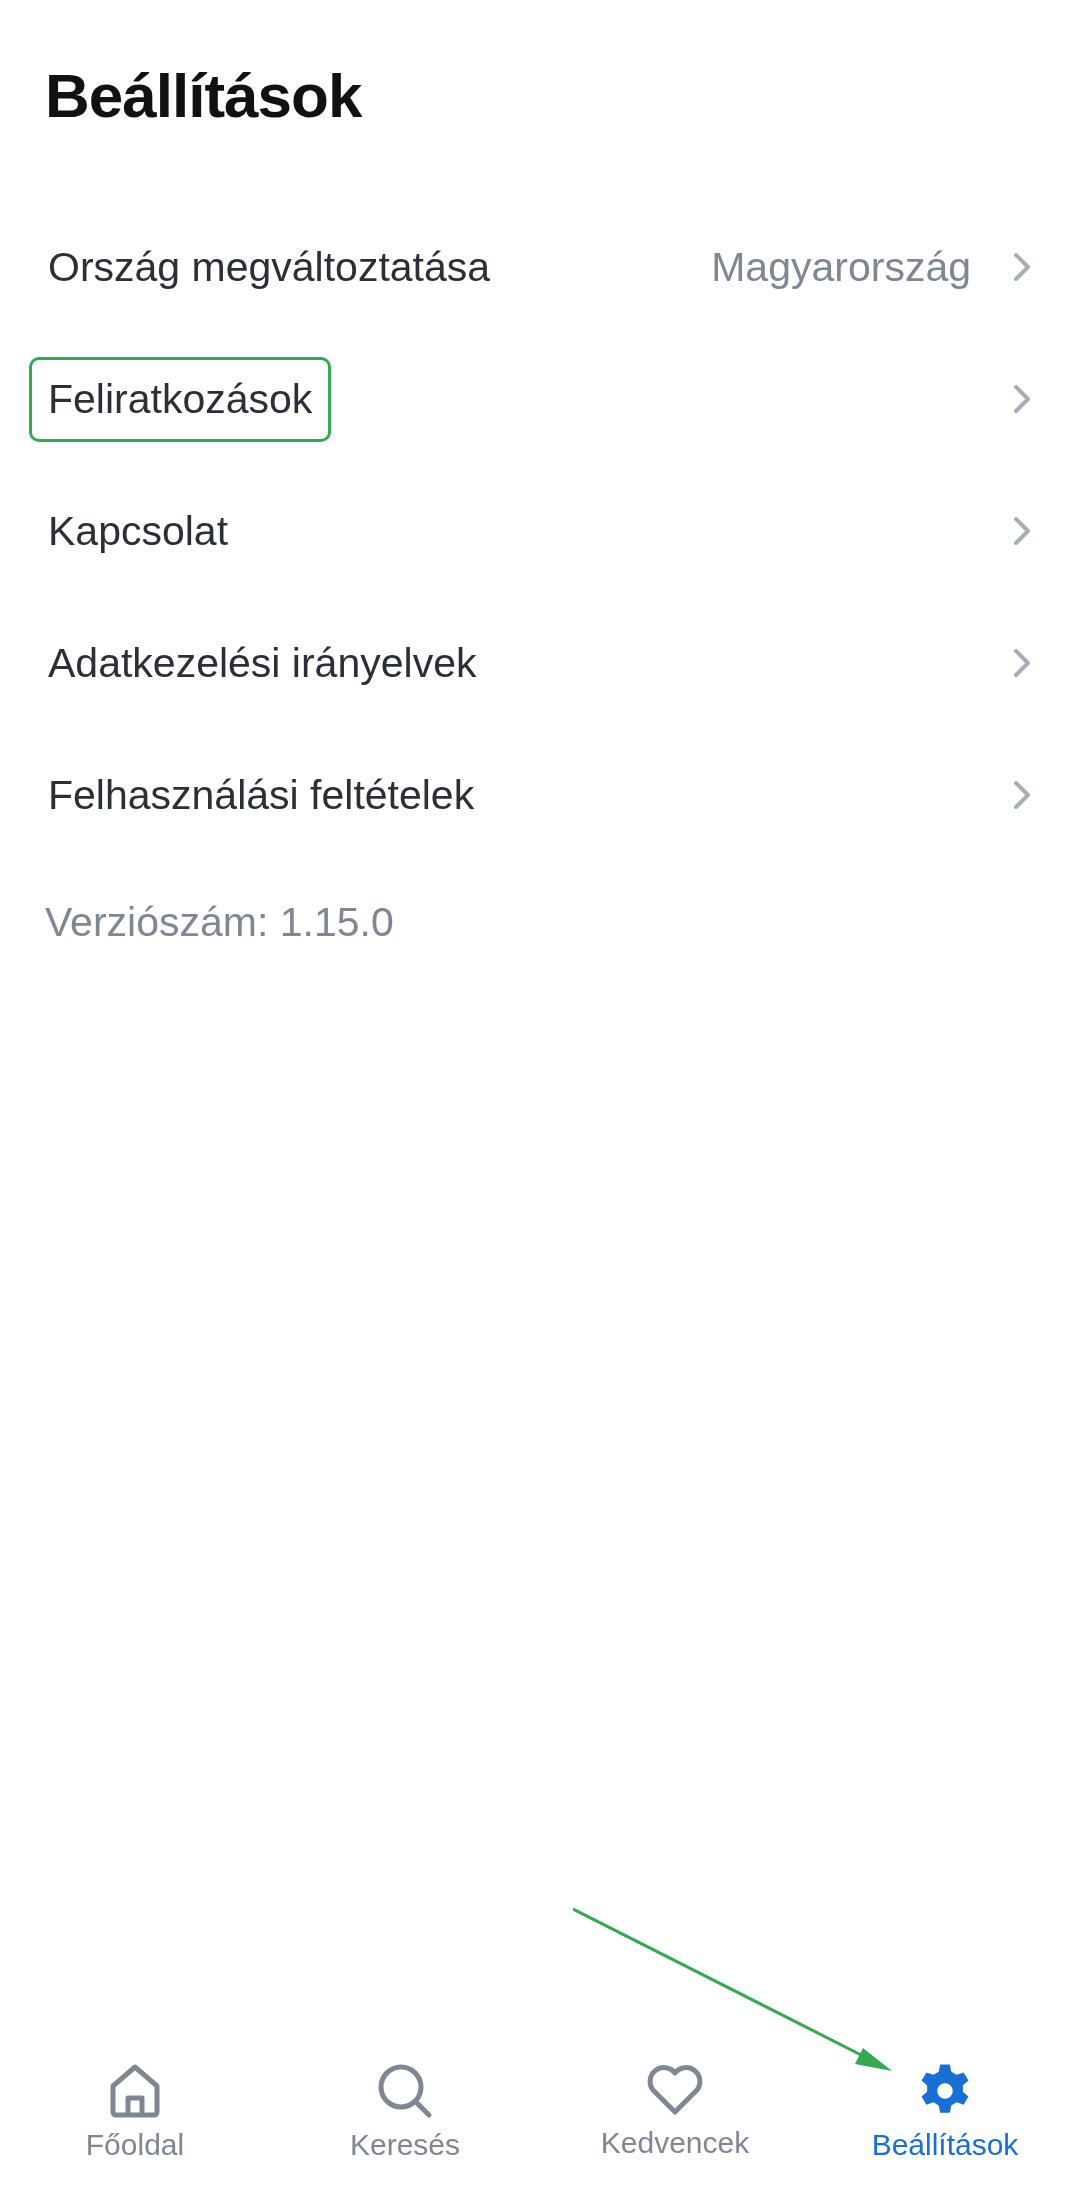 The image size is (1080, 2202). Describe the element at coordinates (405, 2091) in the screenshot. I see `search-icon` at that location.